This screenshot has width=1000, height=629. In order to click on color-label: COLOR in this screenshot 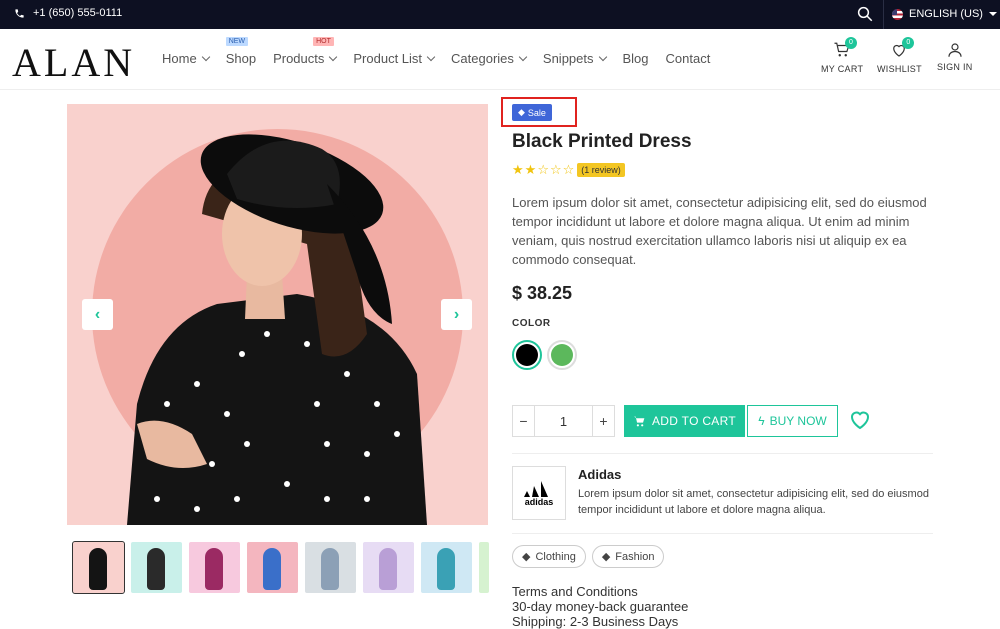, I will do `click(531, 323)`.